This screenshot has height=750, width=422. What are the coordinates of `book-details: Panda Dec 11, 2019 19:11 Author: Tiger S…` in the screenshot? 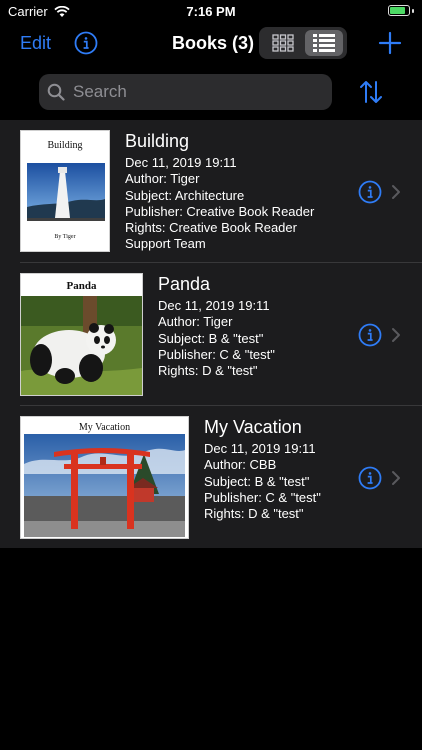 It's located at (216, 326).